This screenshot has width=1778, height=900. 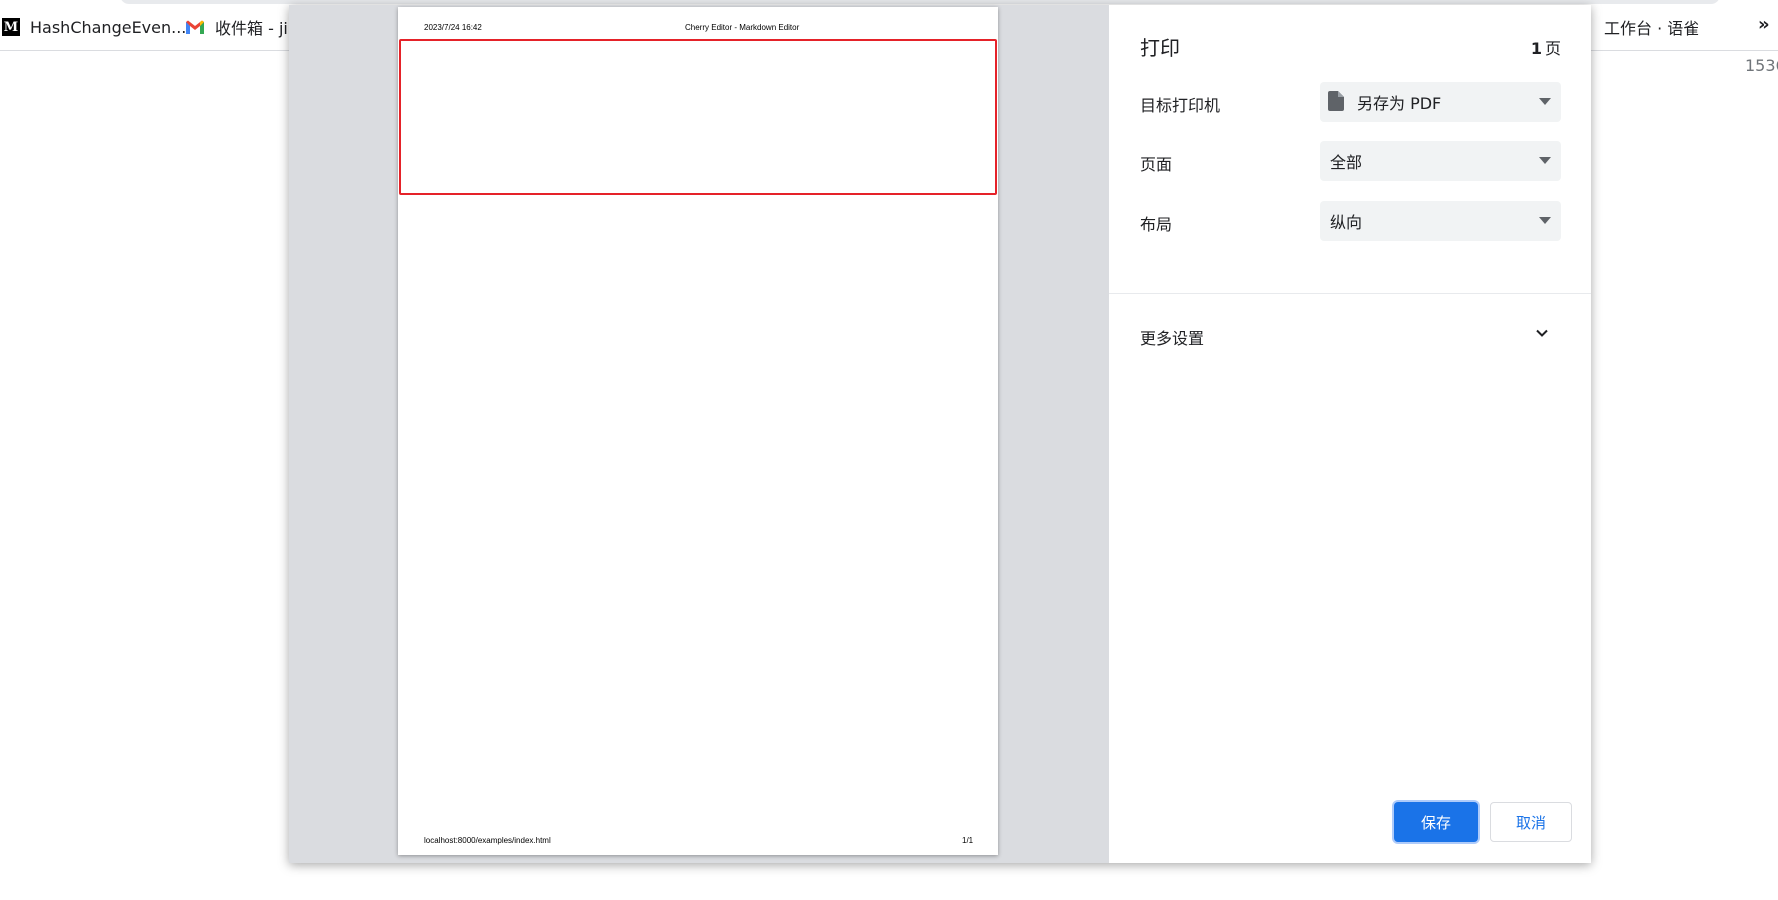 I want to click on layout-select: 纵向, so click(x=1440, y=221).